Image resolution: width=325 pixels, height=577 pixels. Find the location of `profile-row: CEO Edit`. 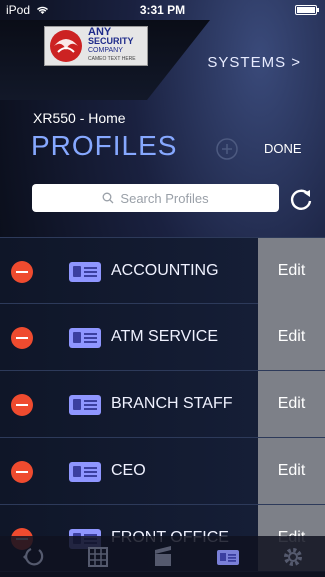

profile-row: CEO Edit is located at coordinates (162, 471).